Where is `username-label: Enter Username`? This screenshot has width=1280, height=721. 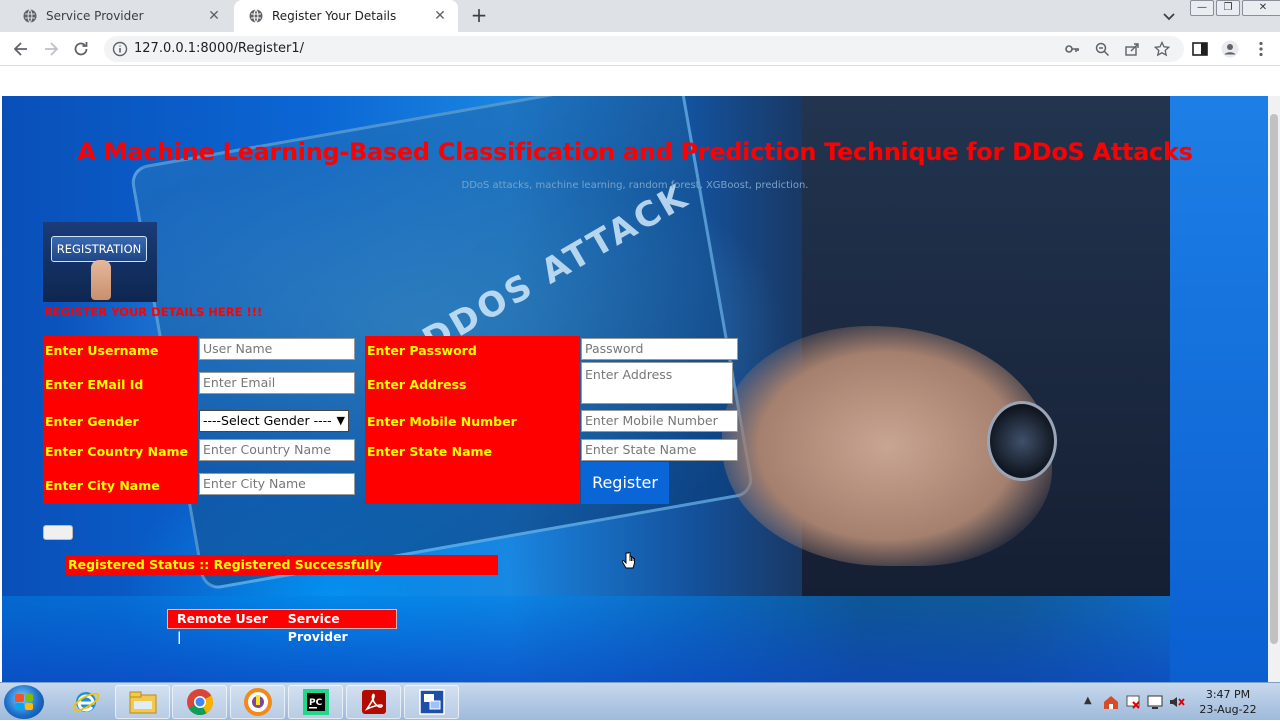 username-label: Enter Username is located at coordinates (102, 350).